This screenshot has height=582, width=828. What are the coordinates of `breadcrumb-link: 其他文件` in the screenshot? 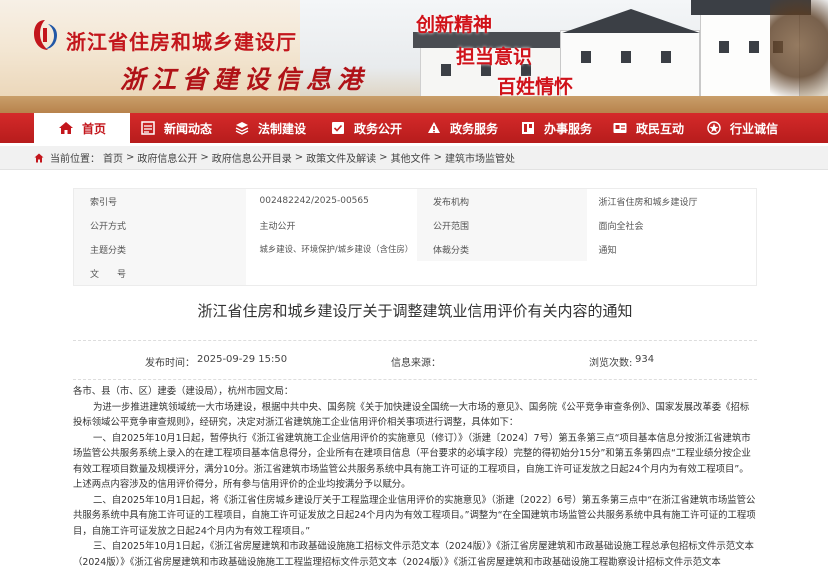 It's located at (411, 157).